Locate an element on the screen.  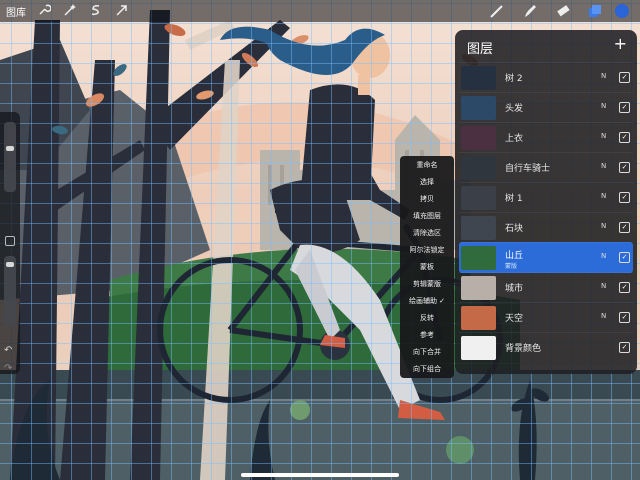
layer-name: 上衣 is located at coordinates (514, 139).